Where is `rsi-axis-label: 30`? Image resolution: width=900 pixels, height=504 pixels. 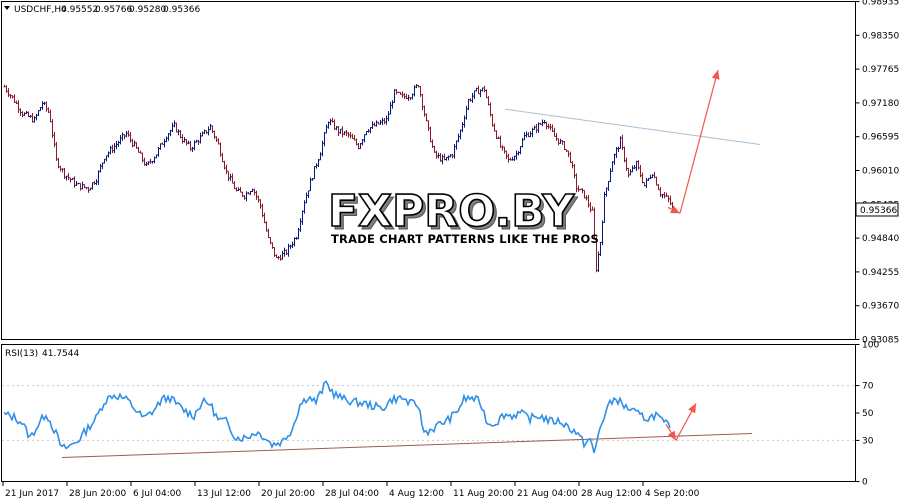
rsi-axis-label: 30 is located at coordinates (868, 441).